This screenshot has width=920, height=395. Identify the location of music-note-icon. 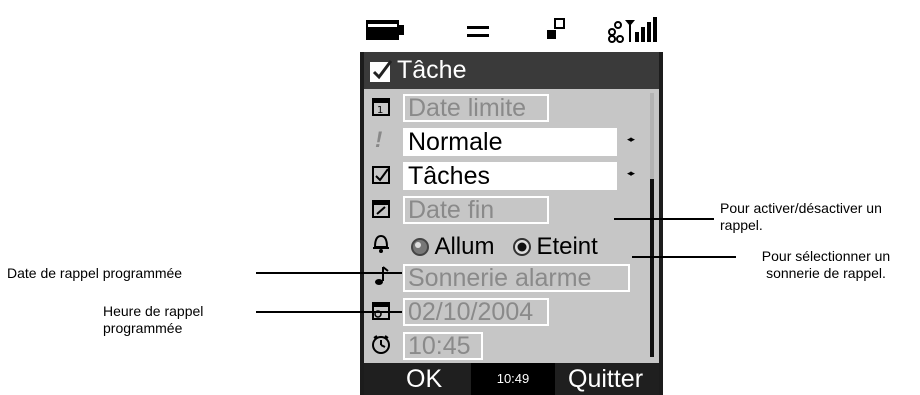
(382, 275).